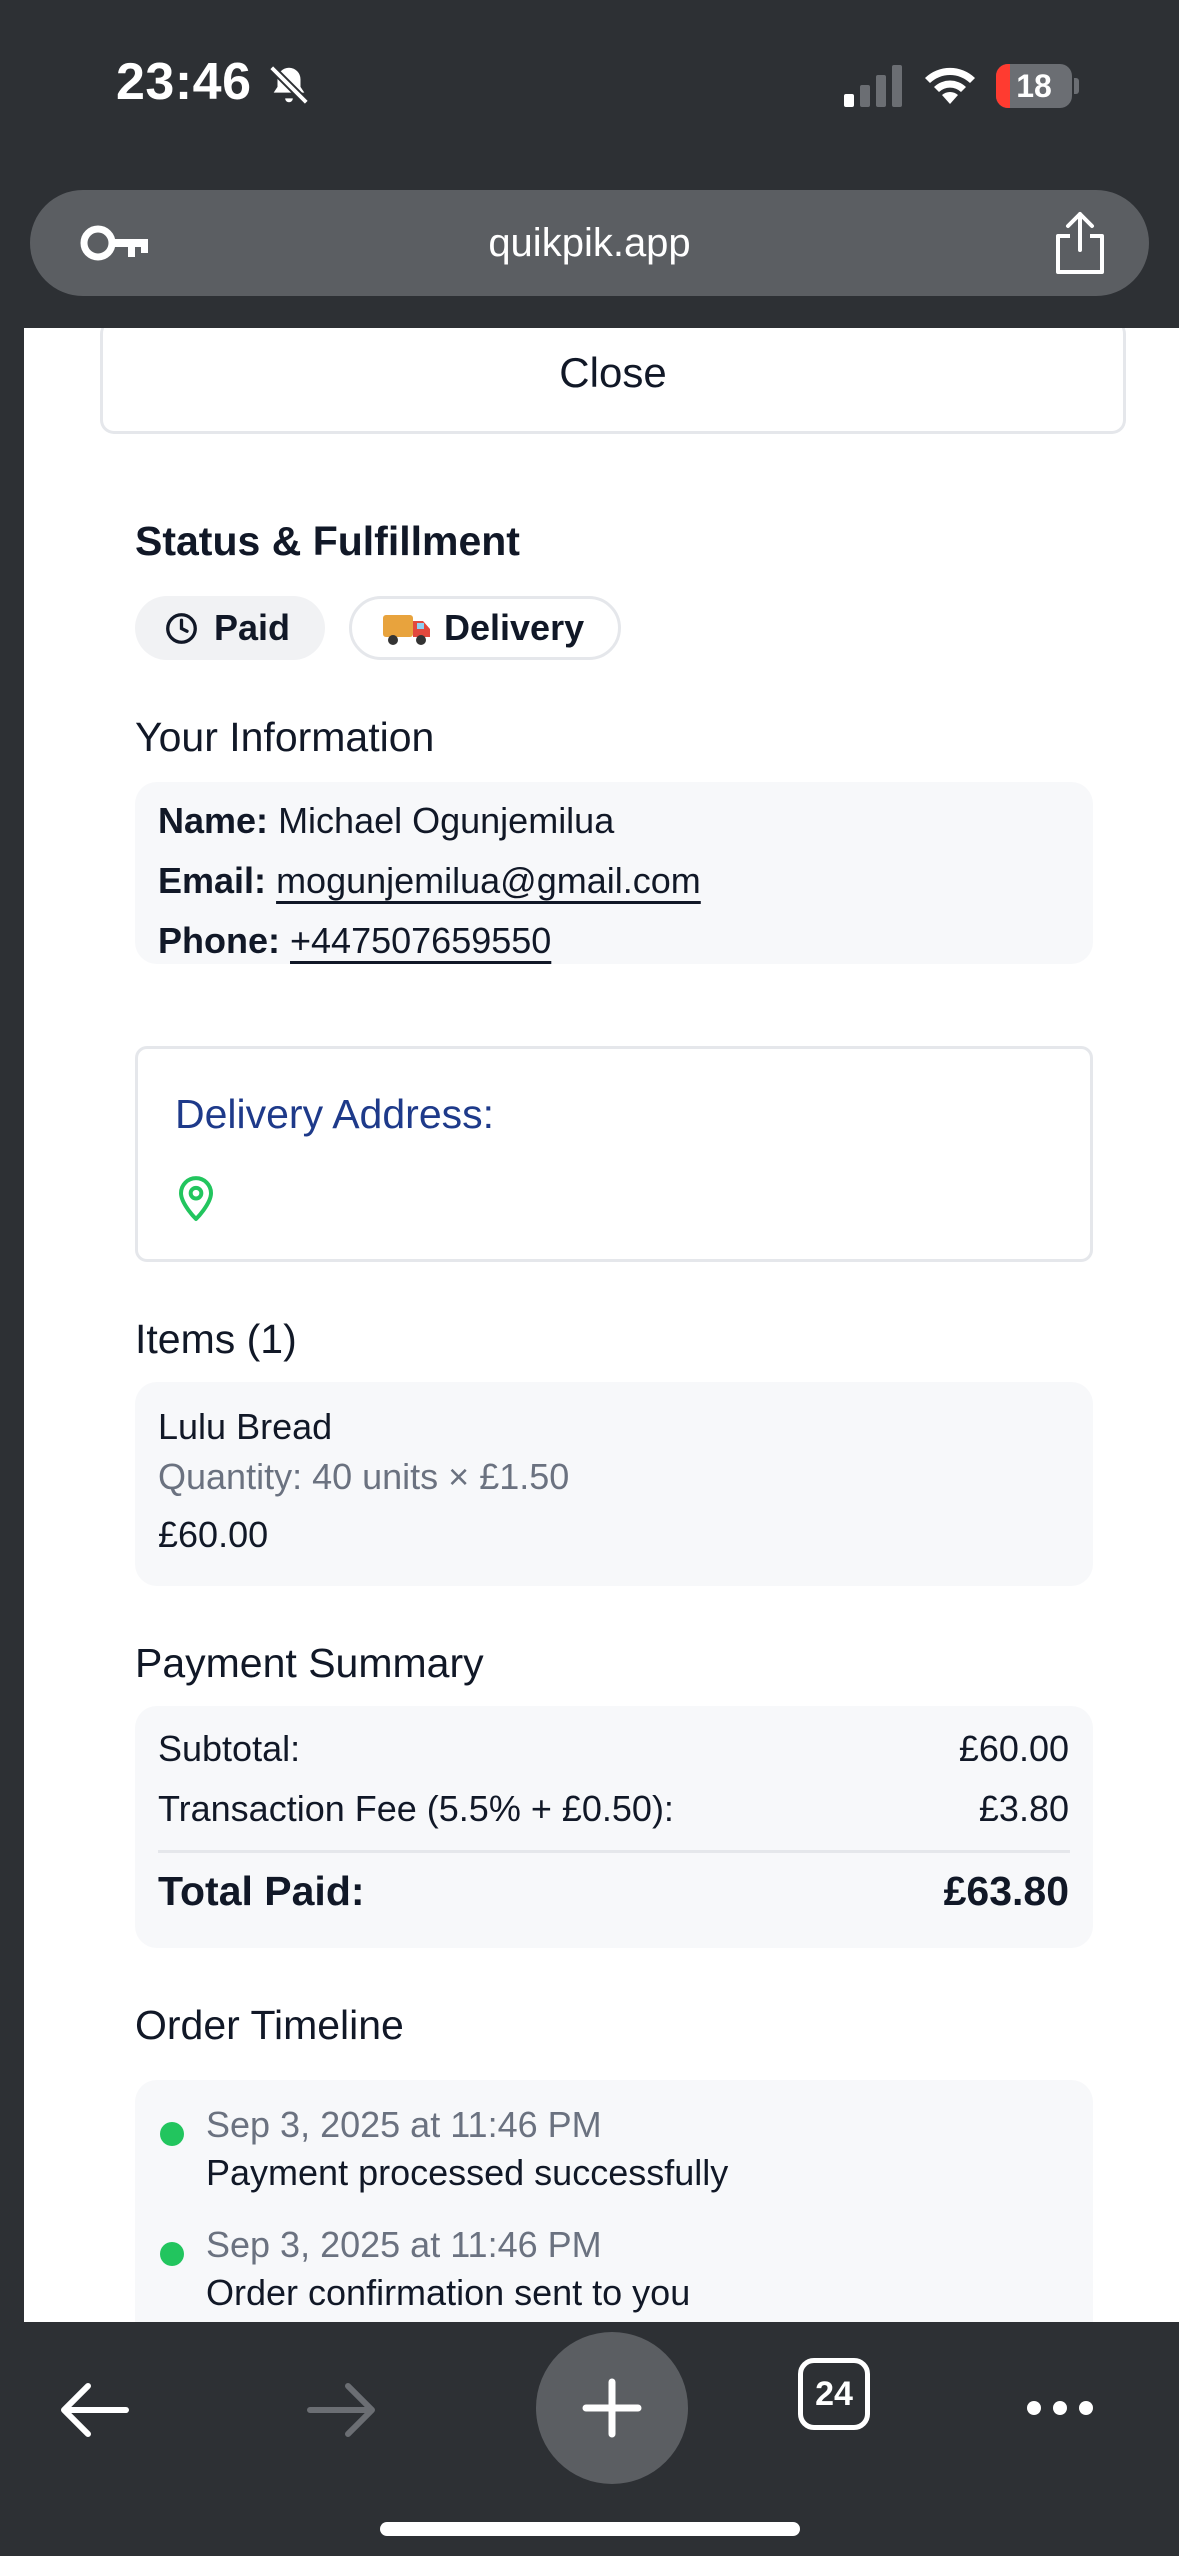 The height and width of the screenshot is (2556, 1179). What do you see at coordinates (309, 1663) in the screenshot?
I see `payment-heading: Payment Summary` at bounding box center [309, 1663].